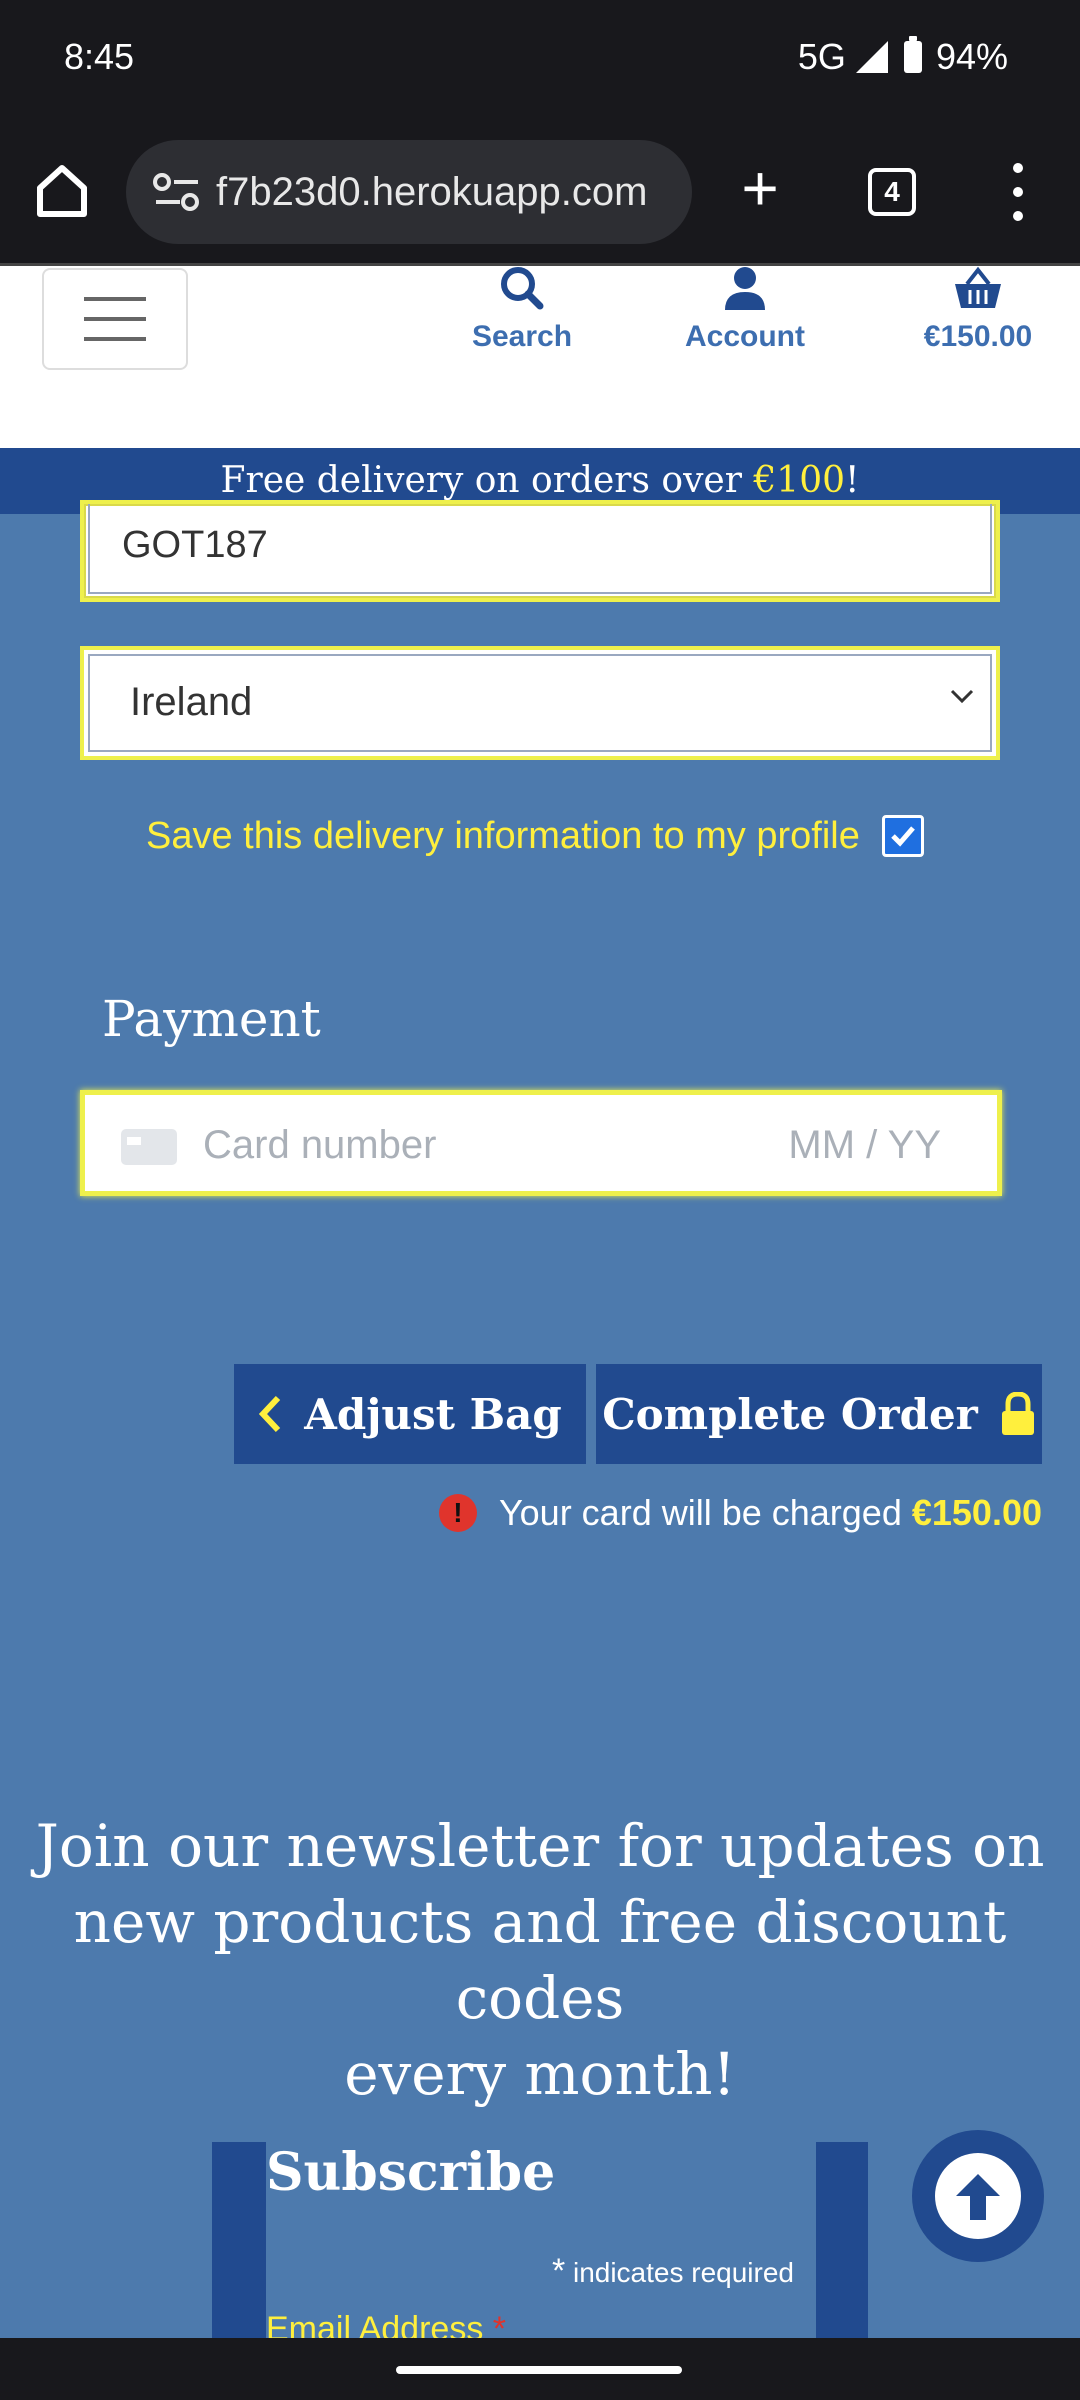  Describe the element at coordinates (871, 57) in the screenshot. I see `signal-icon` at that location.